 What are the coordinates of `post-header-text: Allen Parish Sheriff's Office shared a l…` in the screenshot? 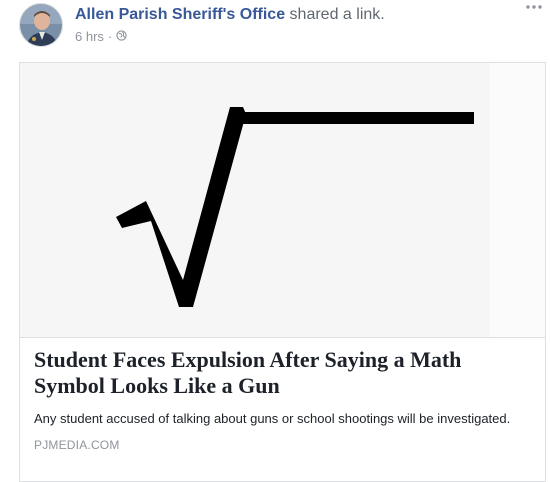 It's located at (230, 24).